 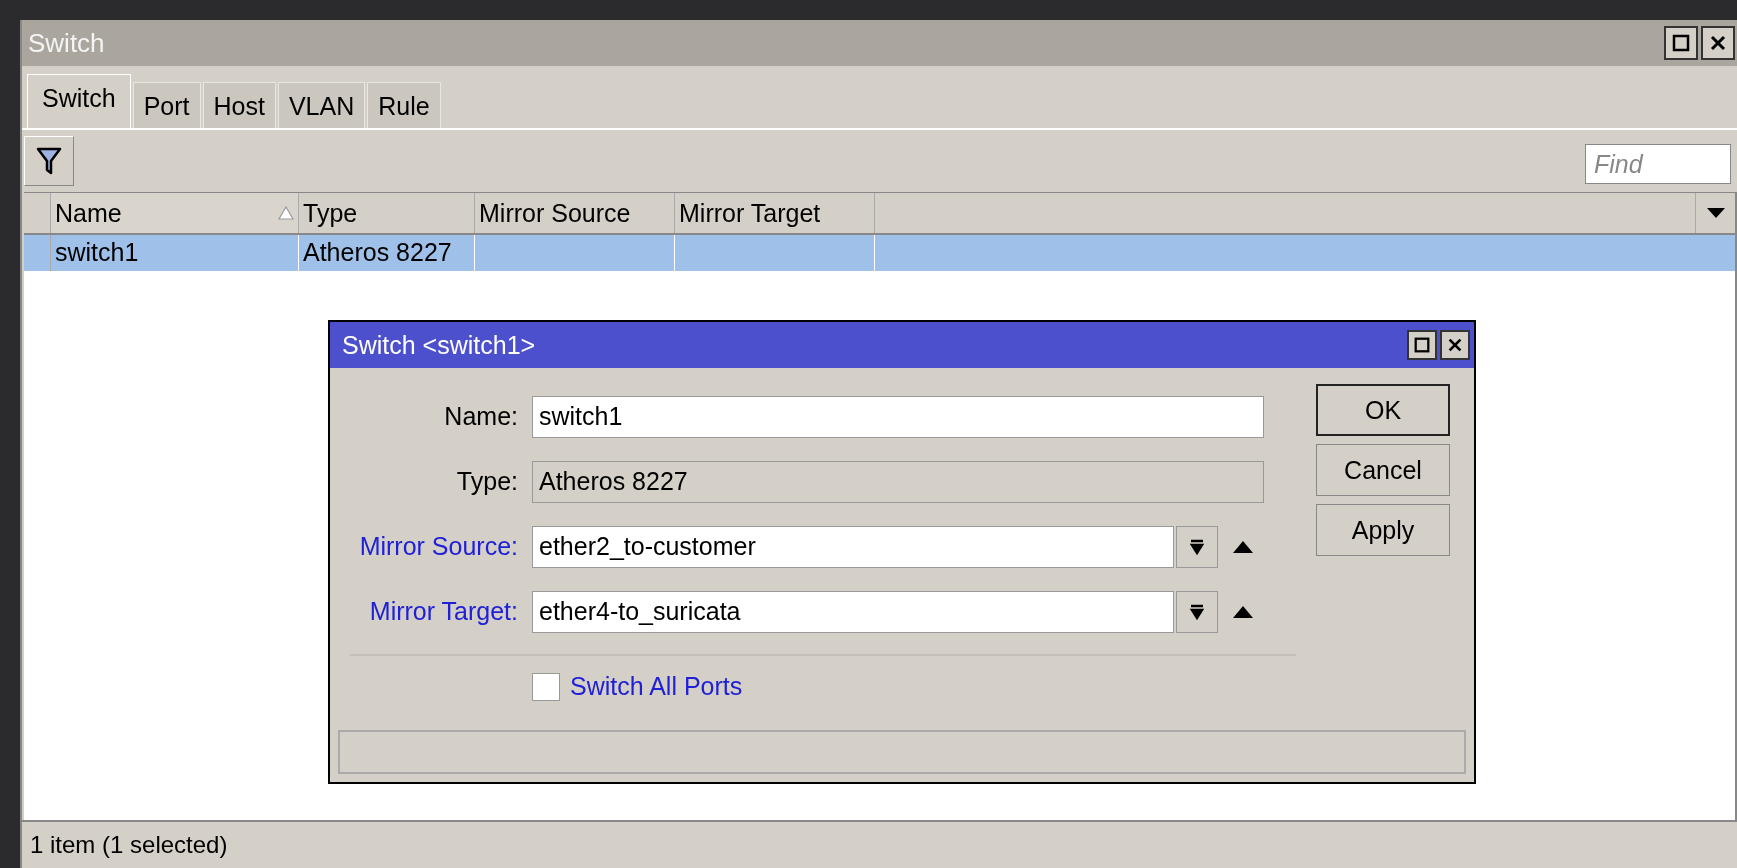 I want to click on tab: Host, so click(x=239, y=105).